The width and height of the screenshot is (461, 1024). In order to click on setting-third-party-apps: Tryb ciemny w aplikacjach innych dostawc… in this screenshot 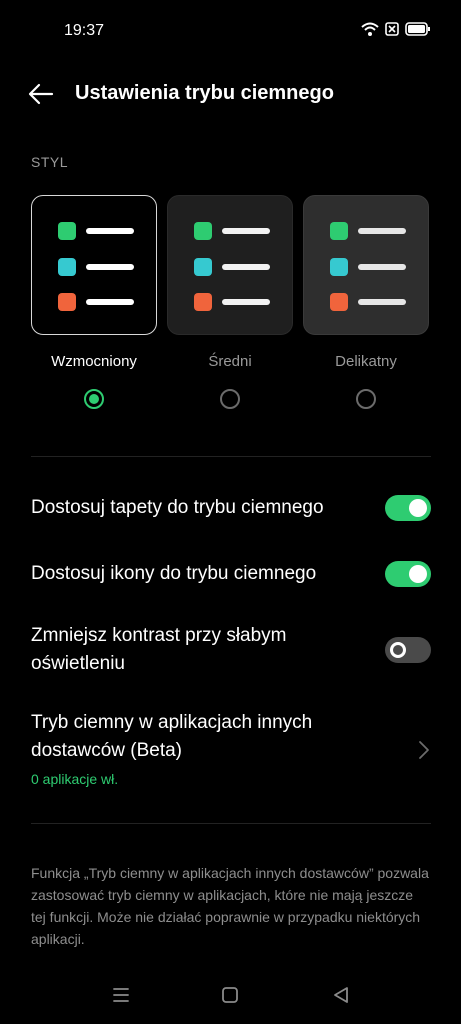, I will do `click(231, 750)`.